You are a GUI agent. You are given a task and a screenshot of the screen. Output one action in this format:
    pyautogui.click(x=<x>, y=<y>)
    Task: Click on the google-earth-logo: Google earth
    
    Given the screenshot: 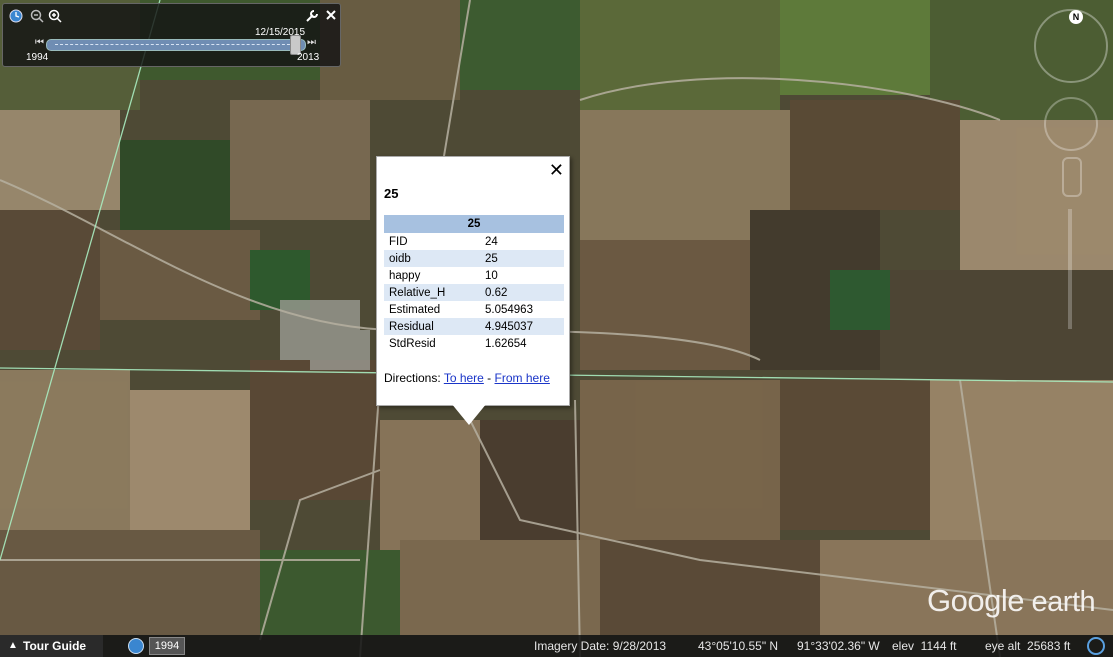 What is the action you would take?
    pyautogui.click(x=1011, y=600)
    